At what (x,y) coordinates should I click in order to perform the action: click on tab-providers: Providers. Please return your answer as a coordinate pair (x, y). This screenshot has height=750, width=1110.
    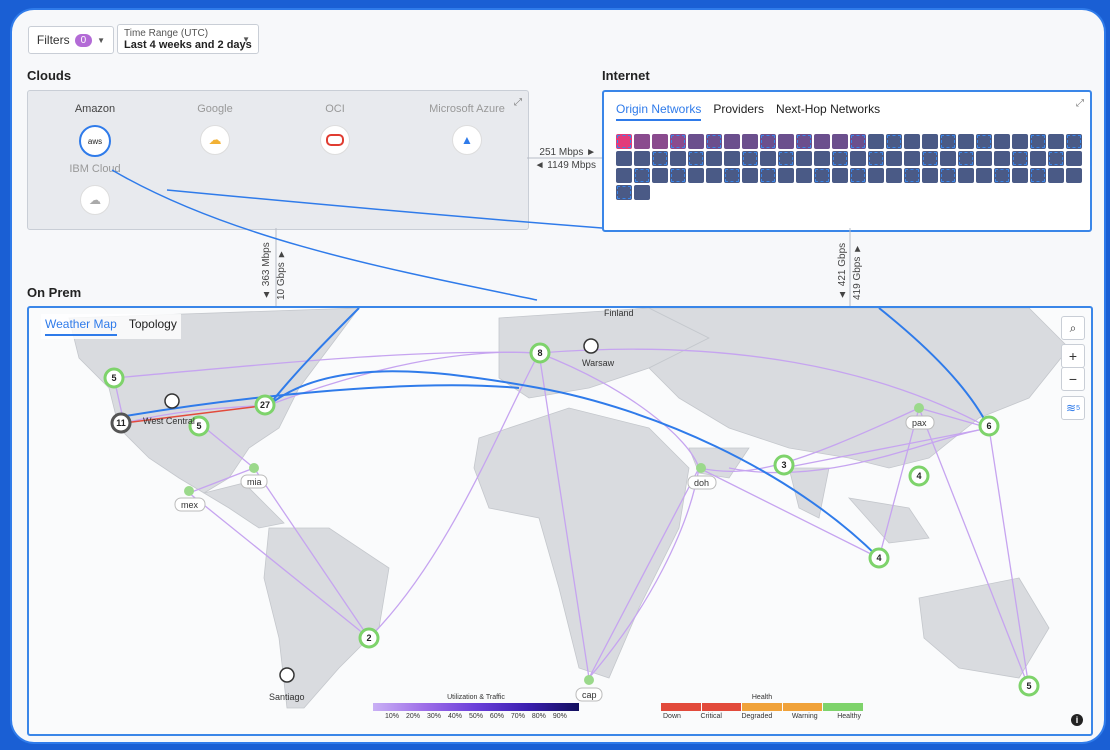
    Looking at the image, I should click on (738, 111).